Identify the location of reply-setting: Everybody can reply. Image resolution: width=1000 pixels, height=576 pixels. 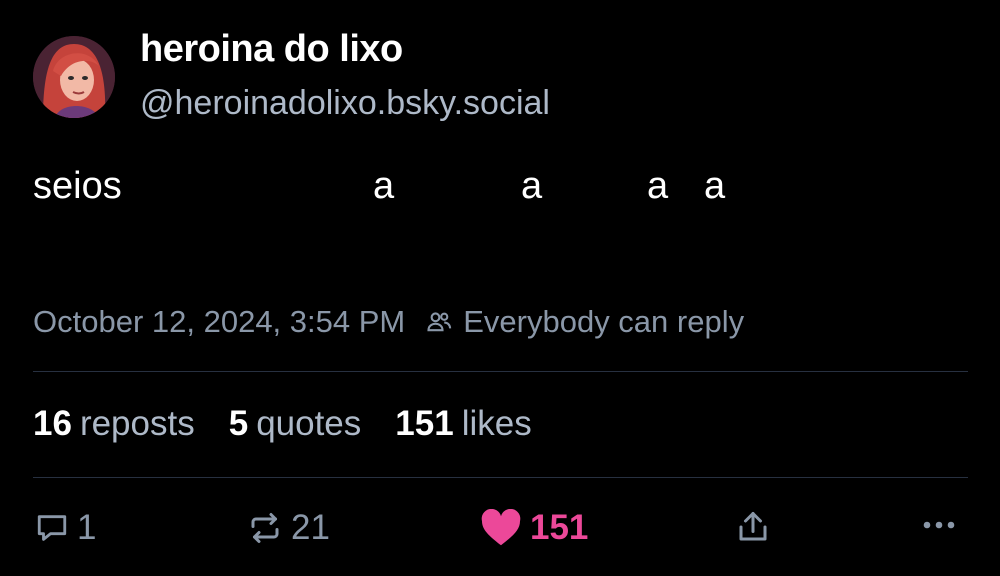
(603, 322).